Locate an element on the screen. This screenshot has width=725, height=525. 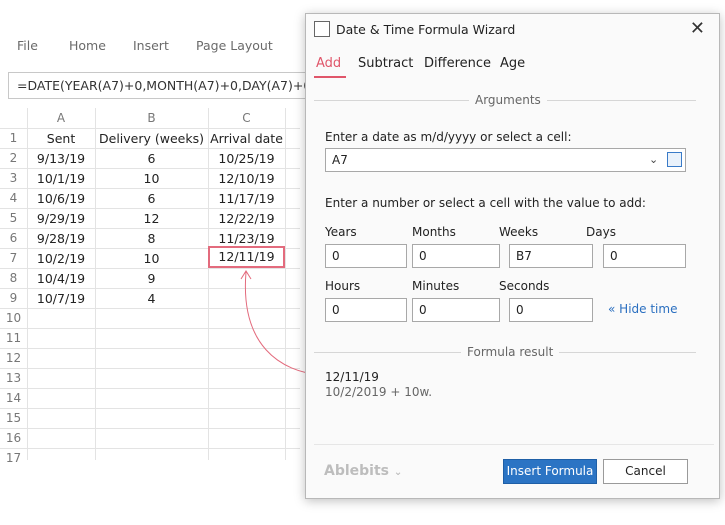
days-input: 0 is located at coordinates (644, 256).